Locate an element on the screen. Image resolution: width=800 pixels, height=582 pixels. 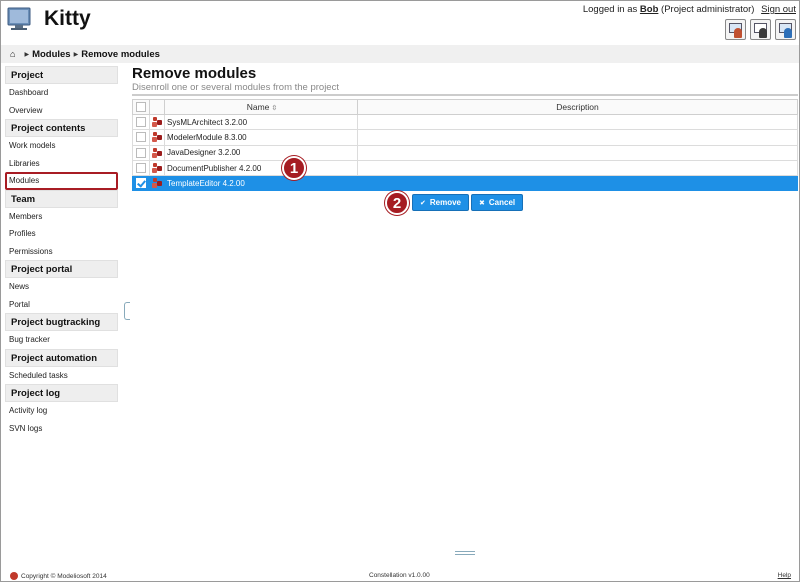
description-column-header: Description is located at coordinates (577, 107).